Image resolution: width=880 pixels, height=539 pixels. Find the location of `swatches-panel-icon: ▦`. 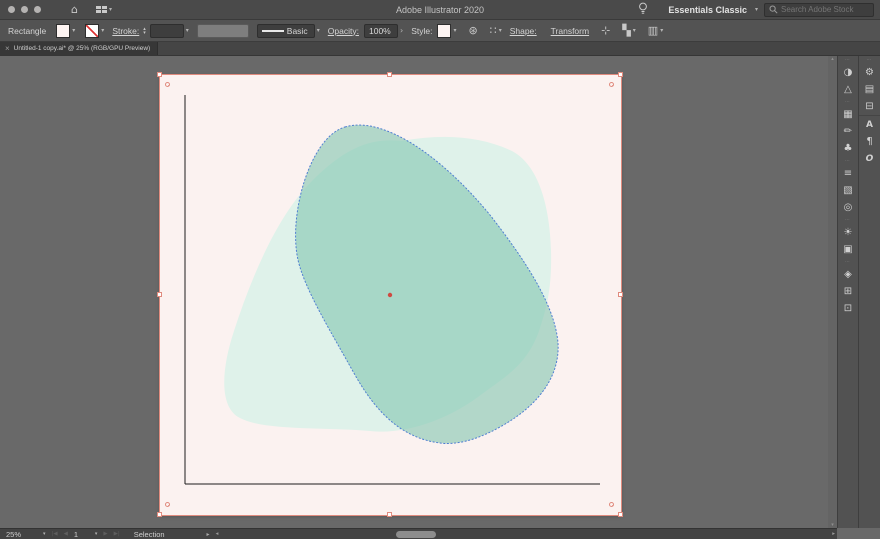

swatches-panel-icon: ▦ is located at coordinates (848, 114).